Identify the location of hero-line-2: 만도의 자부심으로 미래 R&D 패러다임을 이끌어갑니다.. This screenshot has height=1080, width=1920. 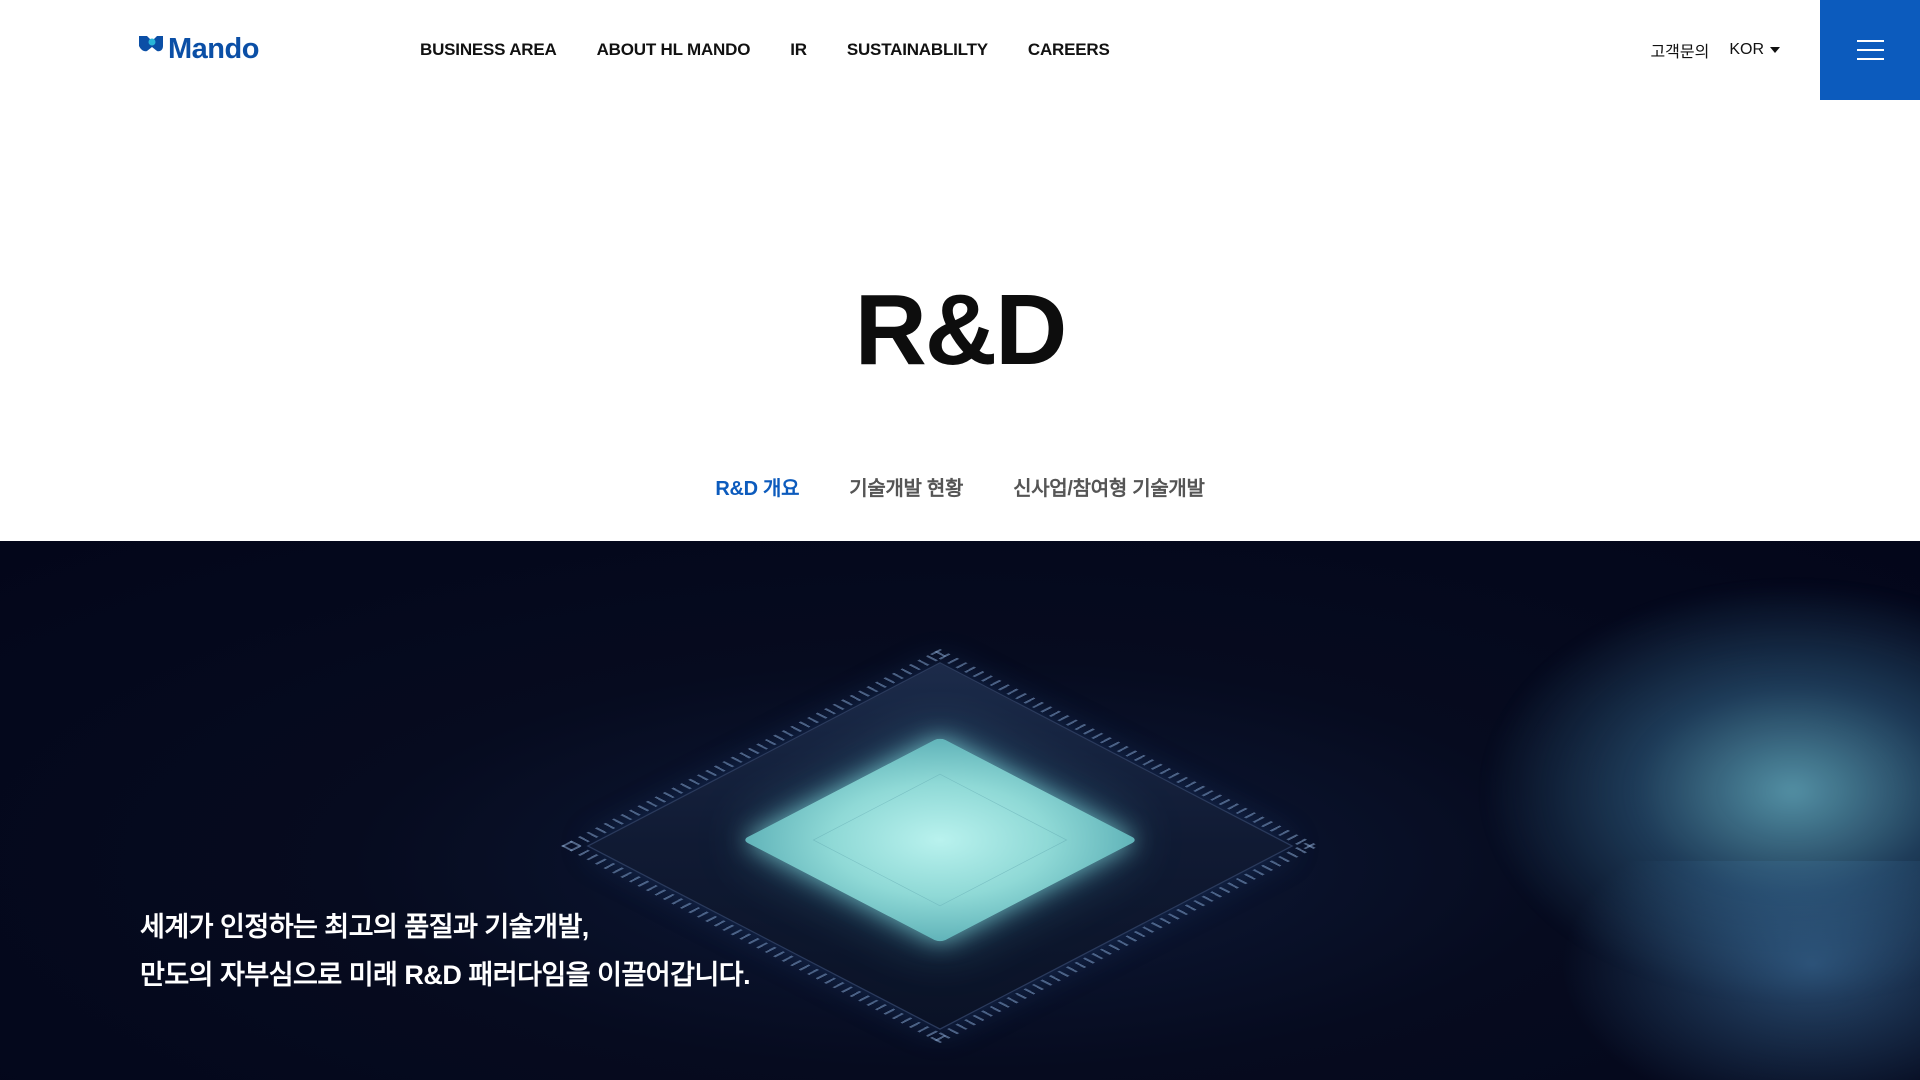
(445, 975).